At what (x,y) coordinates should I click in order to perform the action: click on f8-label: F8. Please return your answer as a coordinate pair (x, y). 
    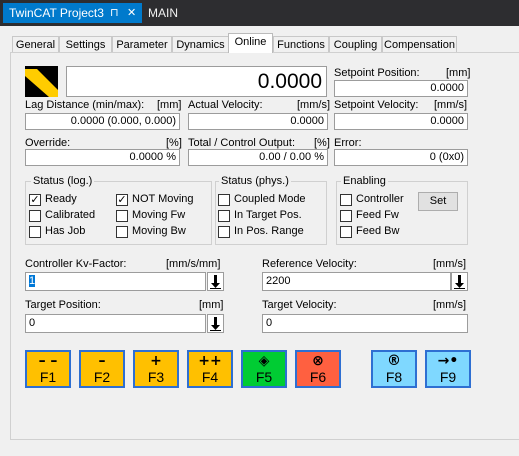
    Looking at the image, I should click on (394, 377).